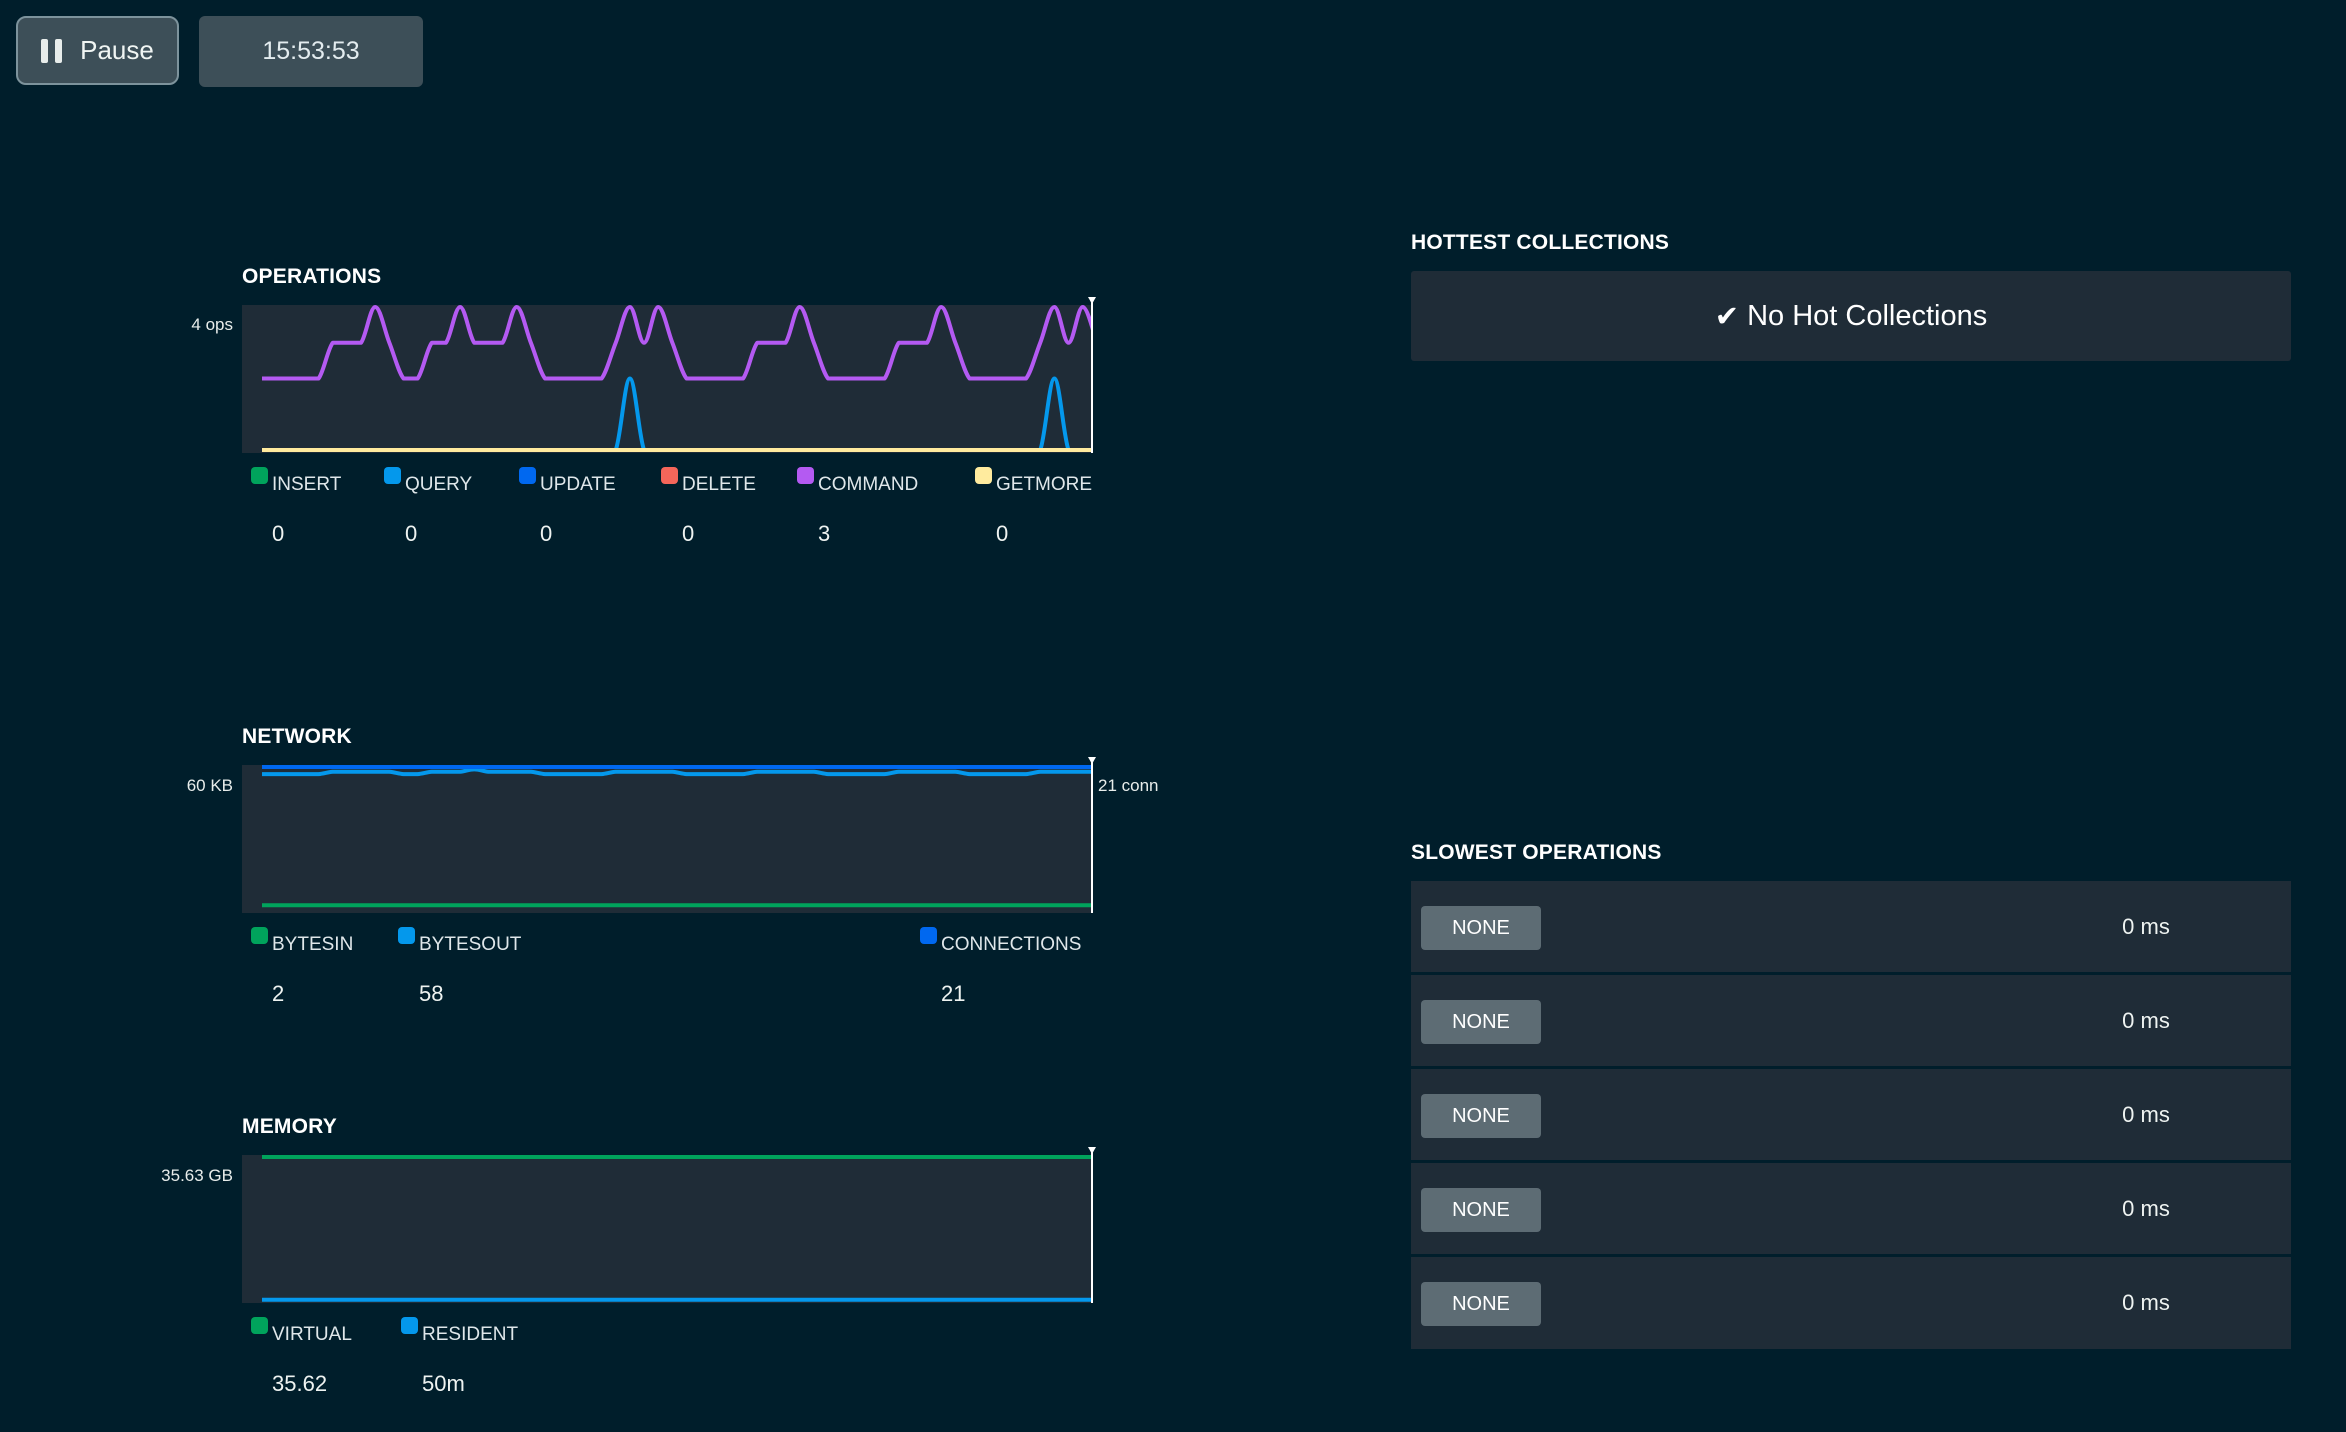 The width and height of the screenshot is (2346, 1432). What do you see at coordinates (1002, 533) in the screenshot?
I see `legend-value-getmore: 0` at bounding box center [1002, 533].